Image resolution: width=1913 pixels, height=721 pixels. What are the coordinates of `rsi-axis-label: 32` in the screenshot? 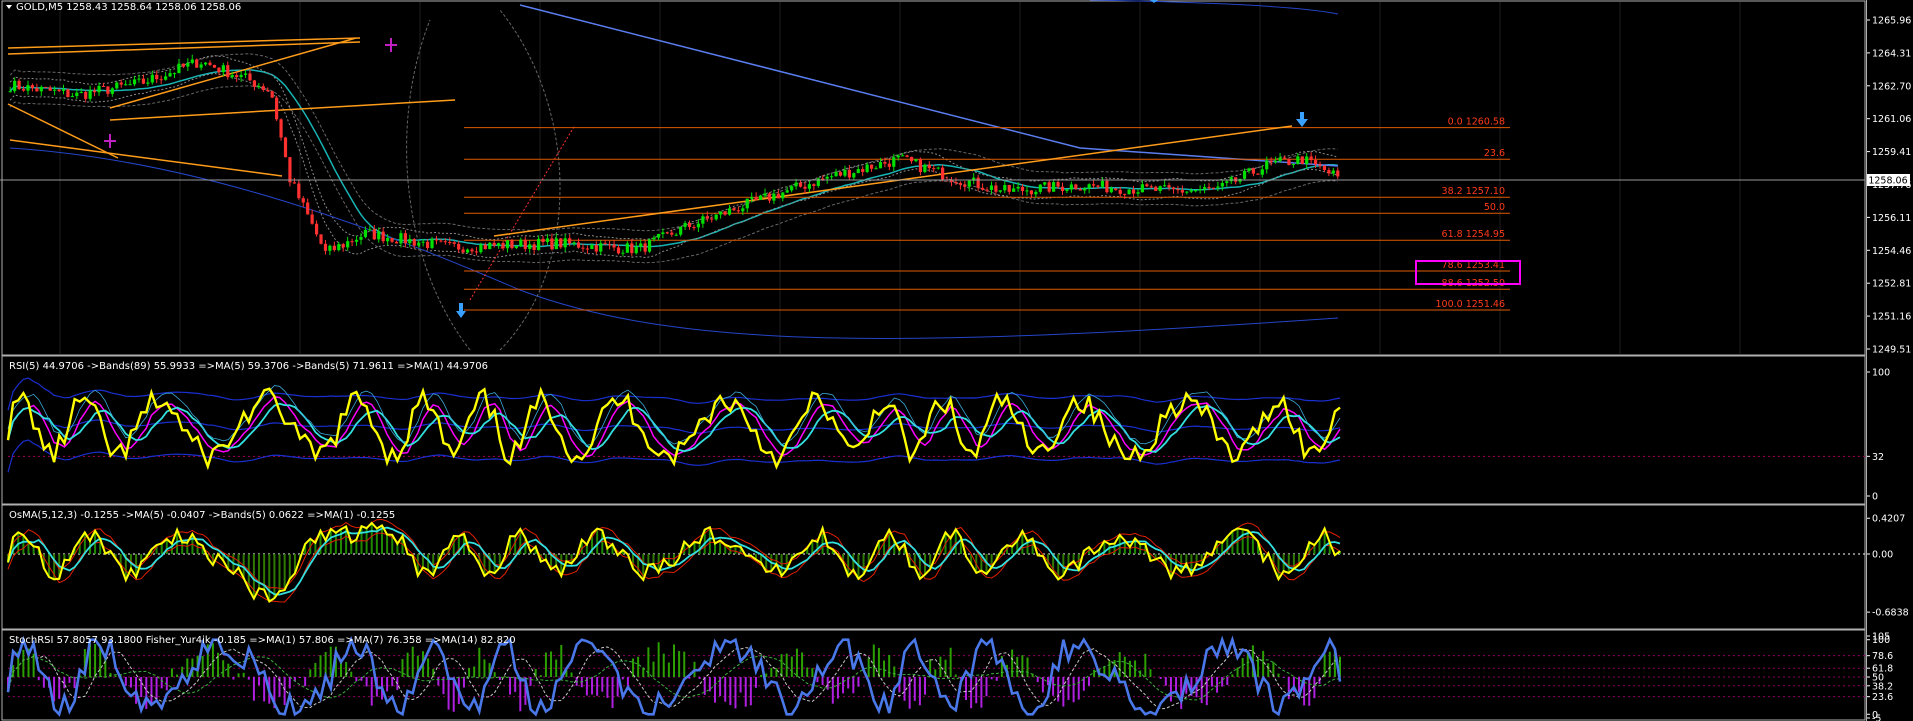 It's located at (1878, 457).